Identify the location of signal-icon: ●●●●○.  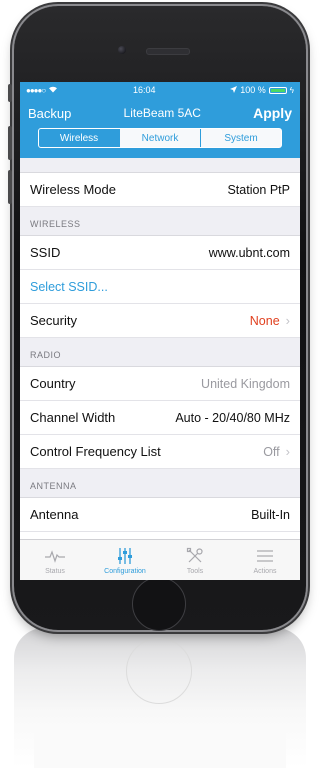
(36, 90).